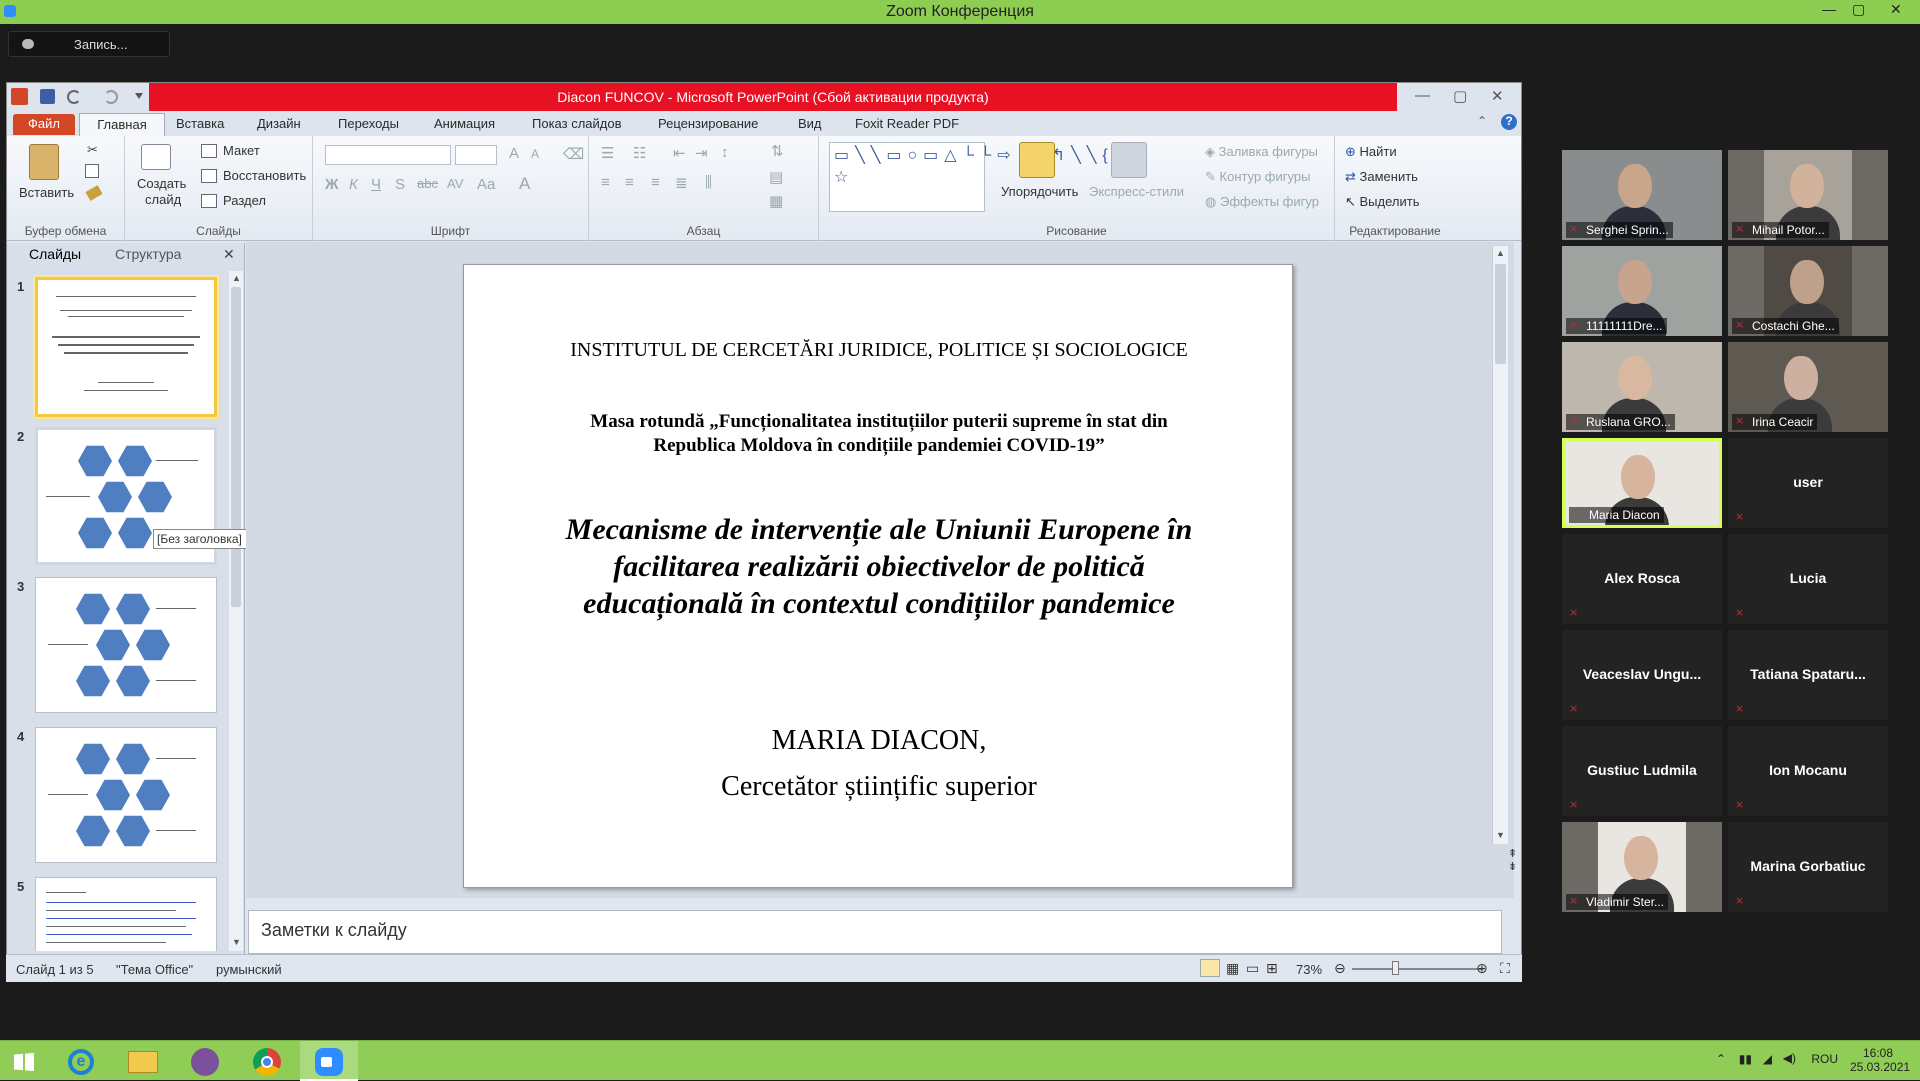  What do you see at coordinates (1500, 314) in the screenshot?
I see `slide-scroll-thumb` at bounding box center [1500, 314].